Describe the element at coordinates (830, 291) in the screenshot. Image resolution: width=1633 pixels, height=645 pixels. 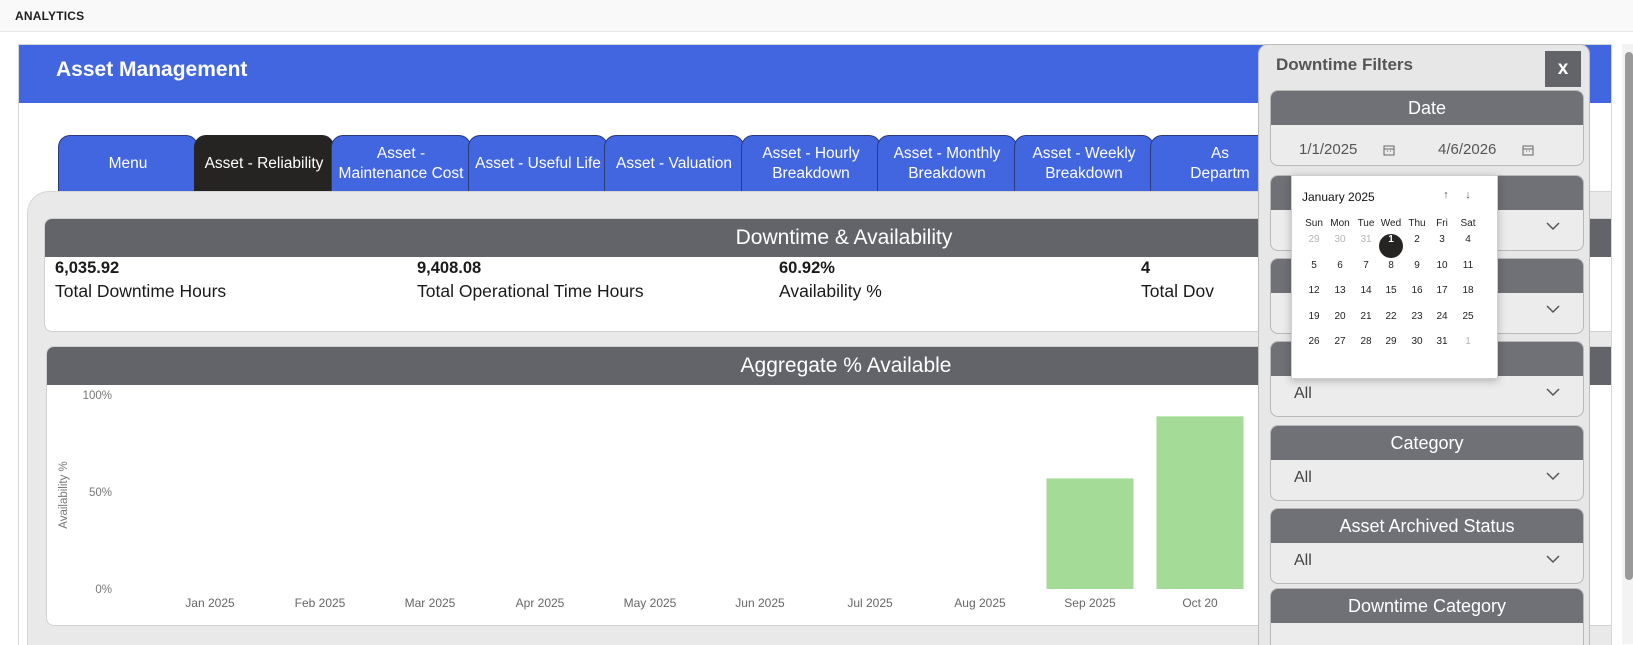
I see `kpi-label: Availability %` at that location.